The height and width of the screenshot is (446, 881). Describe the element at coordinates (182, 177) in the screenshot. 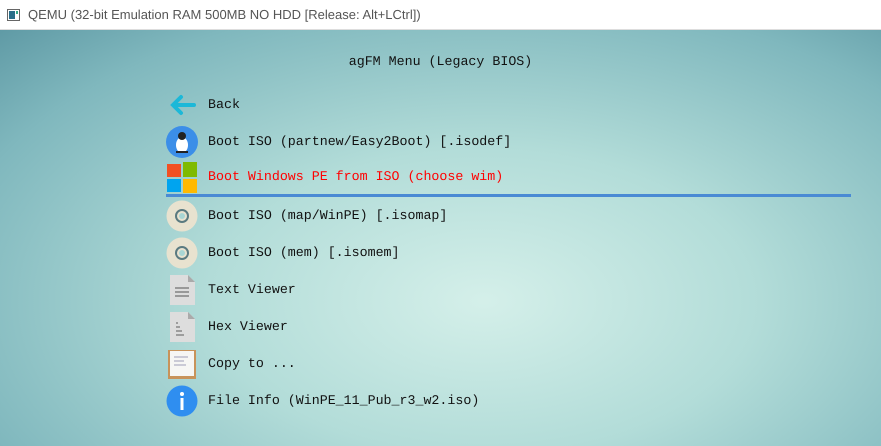

I see `windows-logo-icon` at that location.